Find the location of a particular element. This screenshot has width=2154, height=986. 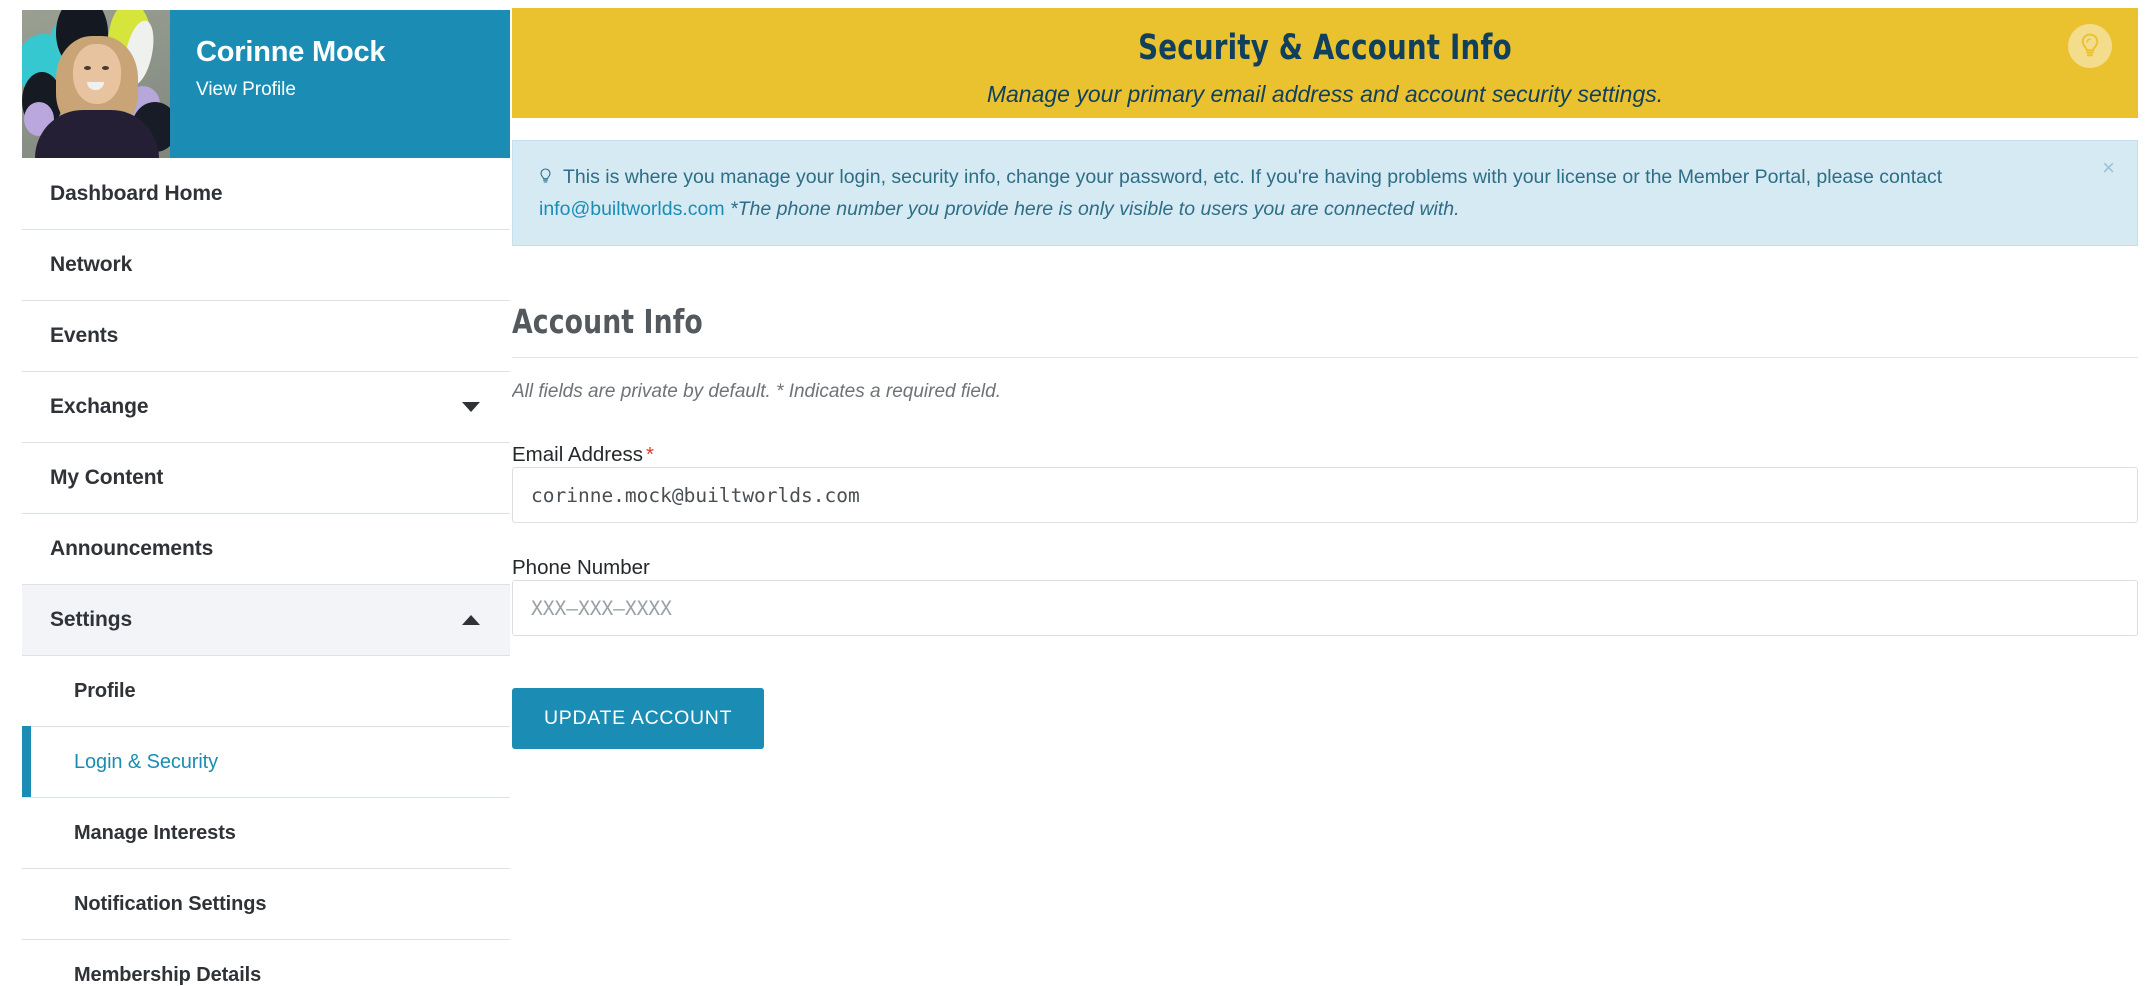

sidebar-item-label: Notification Settings is located at coordinates (170, 903).